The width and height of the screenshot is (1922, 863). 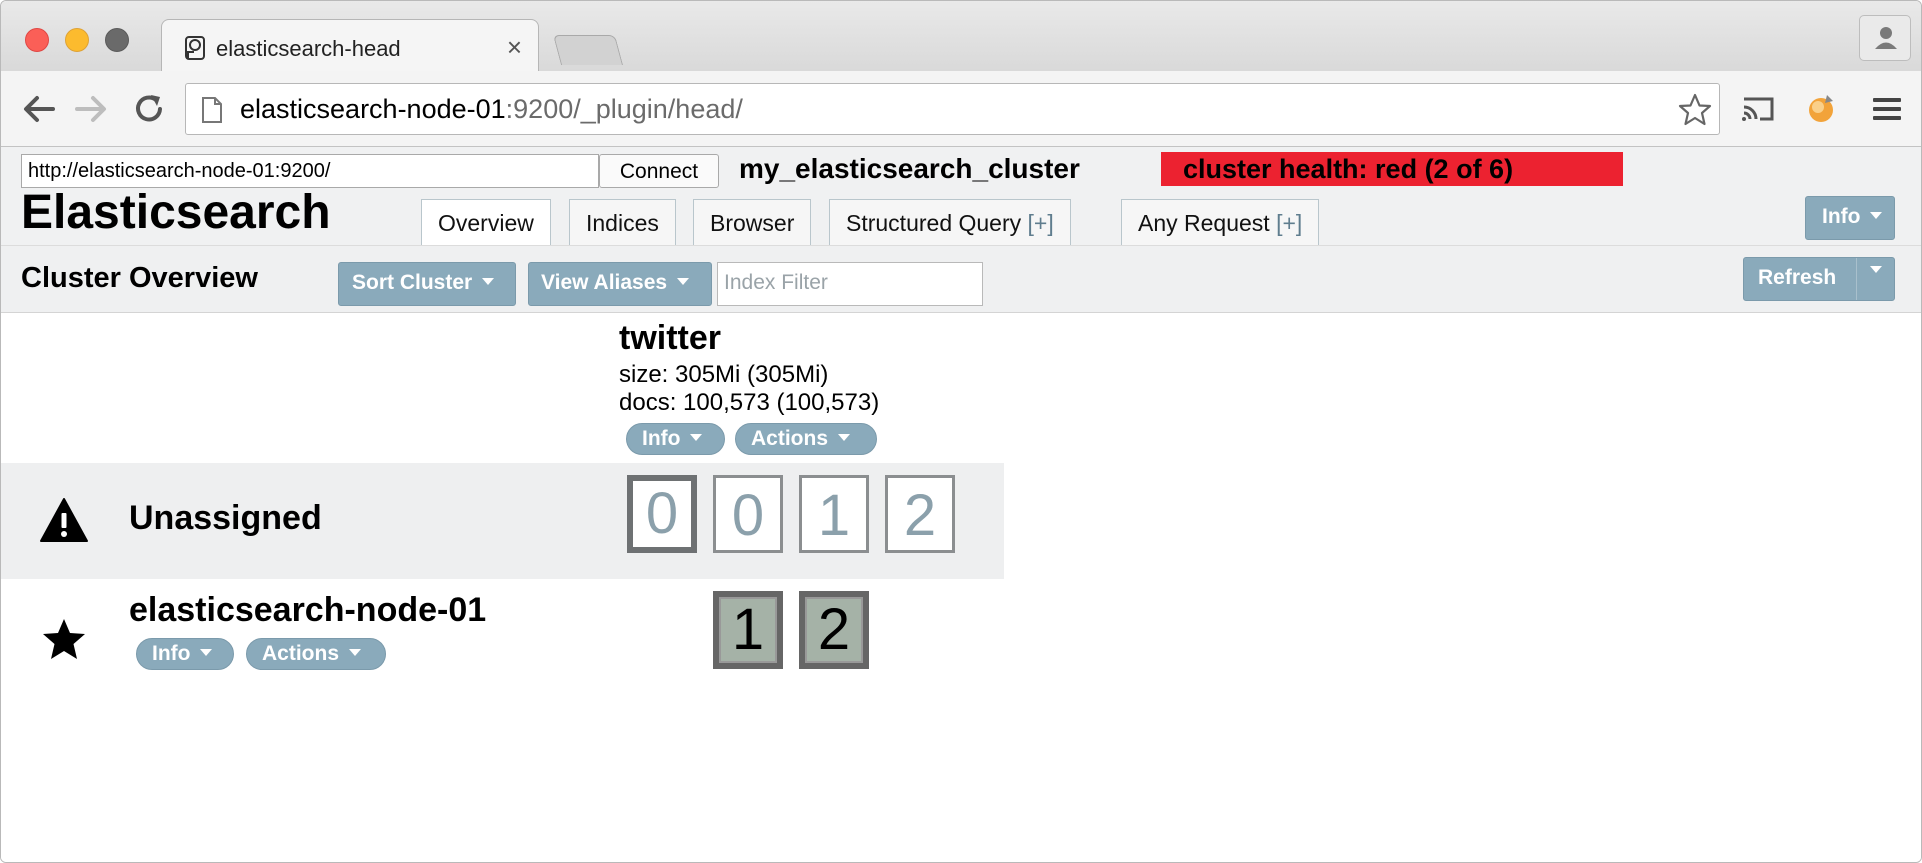 What do you see at coordinates (1797, 277) in the screenshot?
I see `refresh-label: Refresh` at bounding box center [1797, 277].